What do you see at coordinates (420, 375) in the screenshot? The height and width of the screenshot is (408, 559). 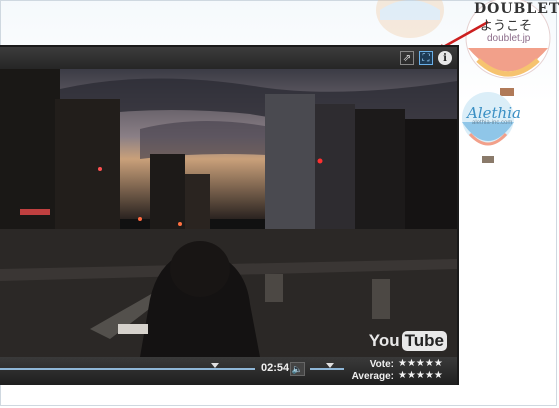 I see `average-stars: ★★★★★` at bounding box center [420, 375].